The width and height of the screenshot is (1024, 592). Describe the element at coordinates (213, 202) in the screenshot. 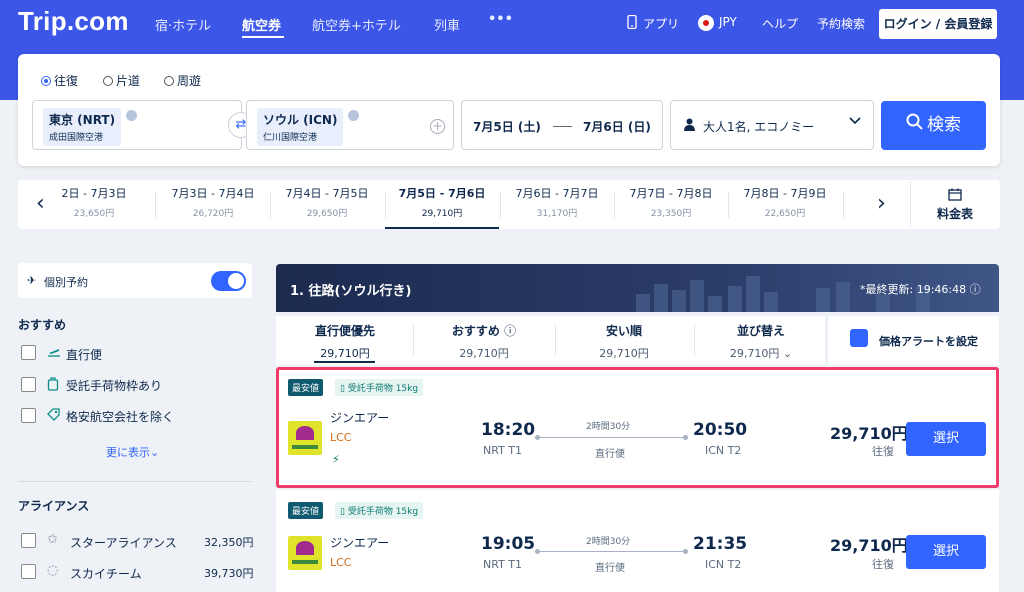

I see `date-option: 7月3日 - 7月4日 26,720円` at that location.